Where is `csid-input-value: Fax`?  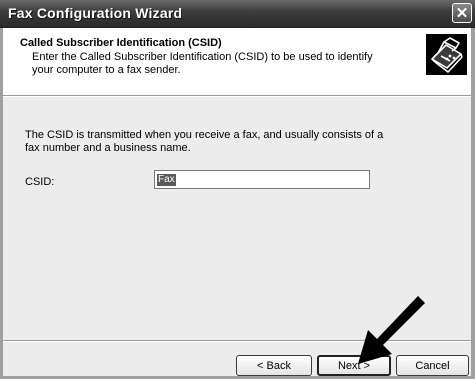 csid-input-value: Fax is located at coordinates (166, 180).